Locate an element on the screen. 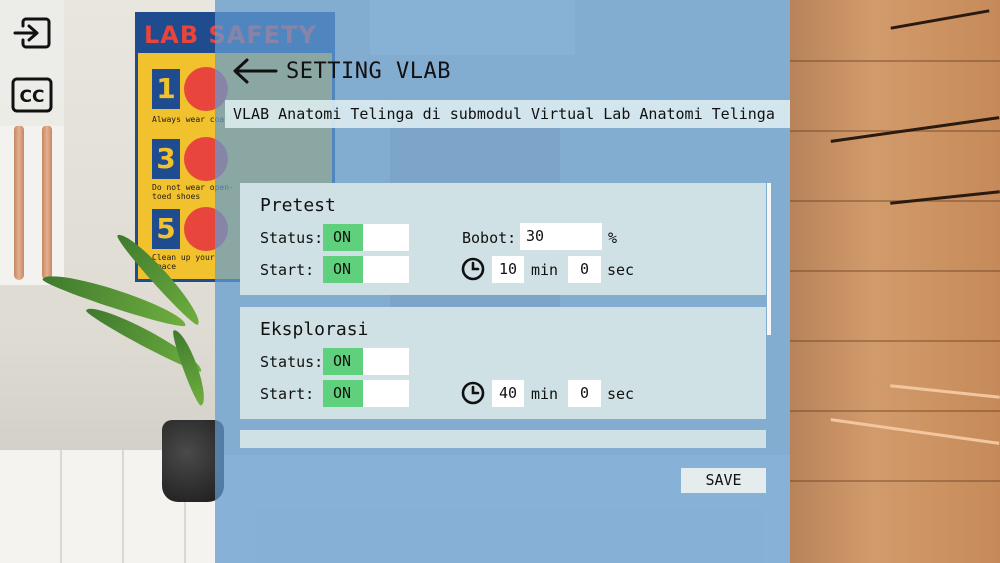 This screenshot has width=1000, height=563. skeleton-display is located at coordinates (32, 205).